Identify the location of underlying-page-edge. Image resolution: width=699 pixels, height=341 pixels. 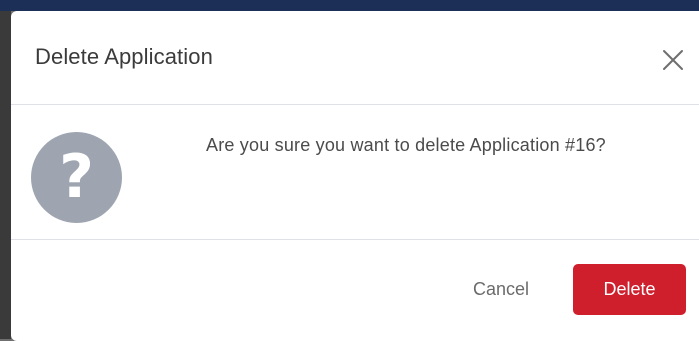
(5, 175).